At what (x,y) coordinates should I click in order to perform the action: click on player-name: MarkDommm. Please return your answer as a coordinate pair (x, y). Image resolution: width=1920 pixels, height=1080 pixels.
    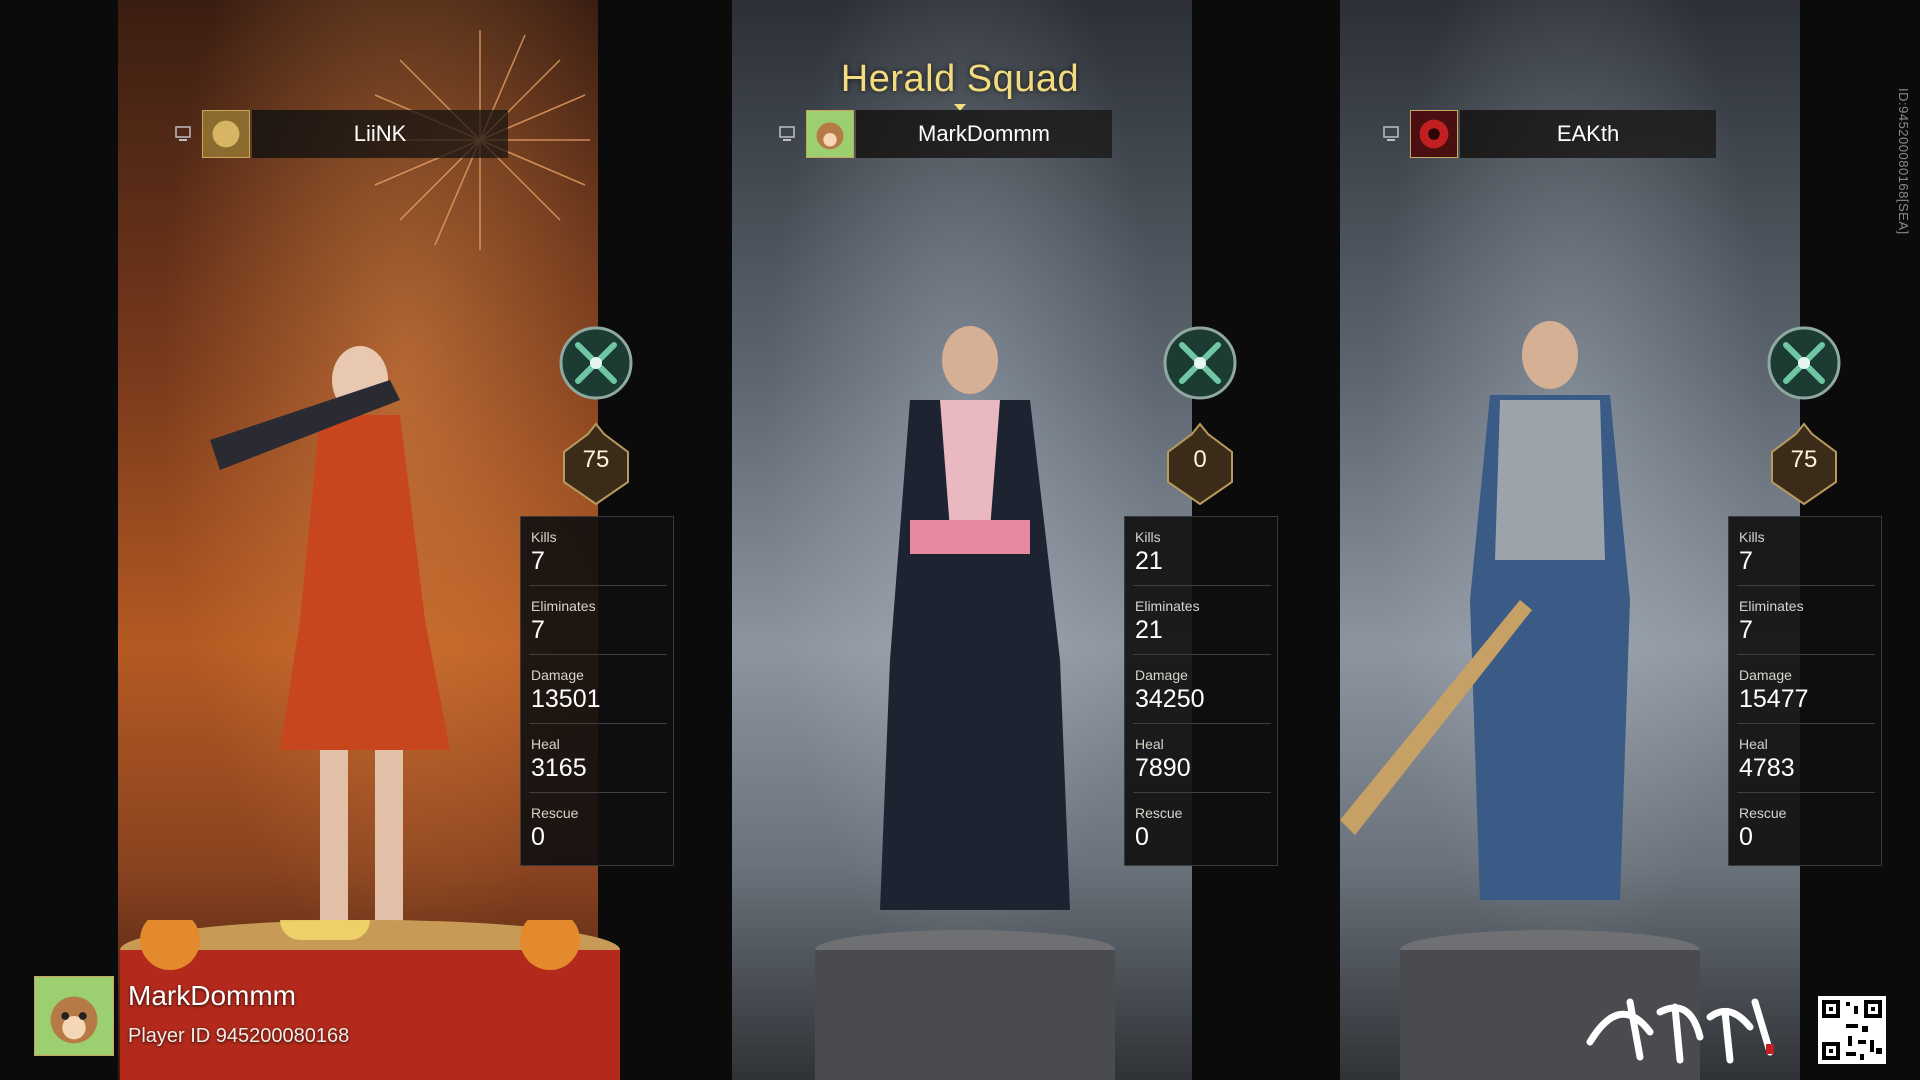
    Looking at the image, I should click on (984, 133).